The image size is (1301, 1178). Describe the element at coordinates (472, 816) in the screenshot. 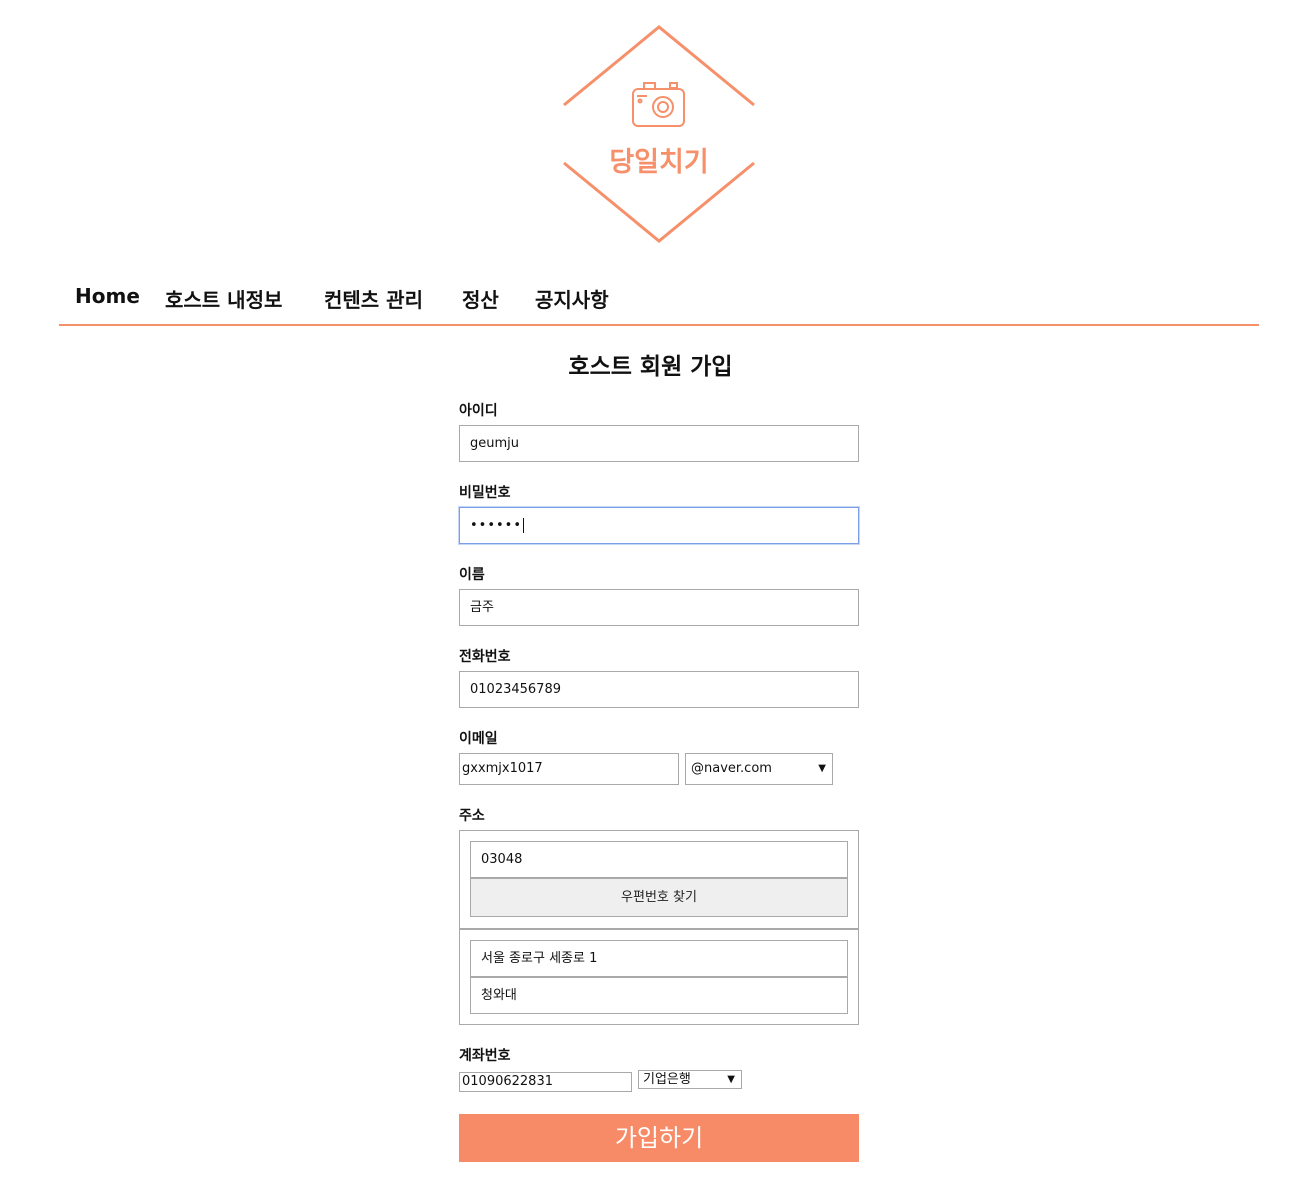

I see `address-label: 주소` at that location.